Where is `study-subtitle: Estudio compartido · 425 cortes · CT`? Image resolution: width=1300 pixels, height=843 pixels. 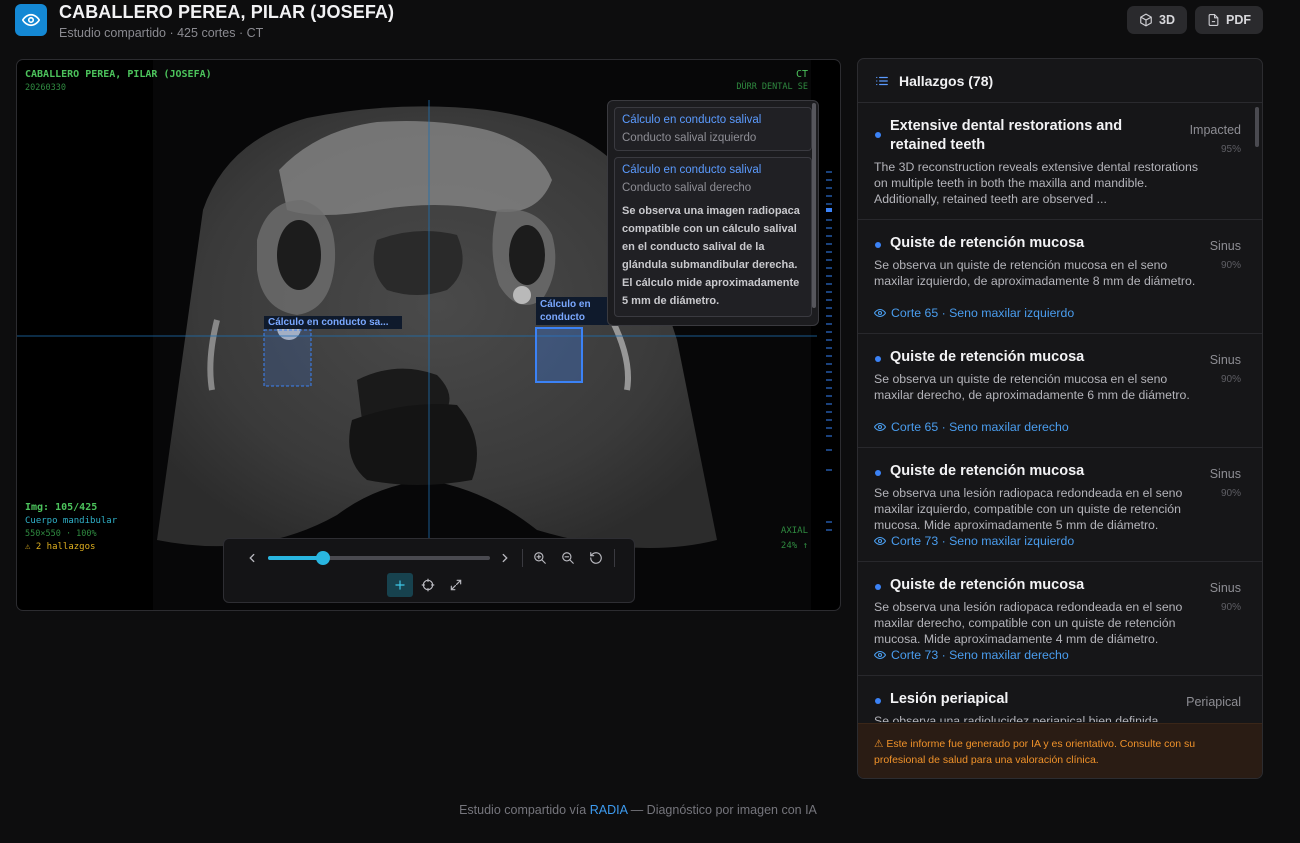
study-subtitle: Estudio compartido · 425 cortes · CT is located at coordinates (161, 33).